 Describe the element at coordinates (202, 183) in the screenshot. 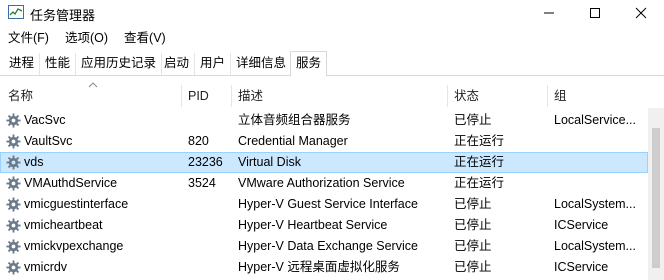

I see `service-pid: 3524` at that location.